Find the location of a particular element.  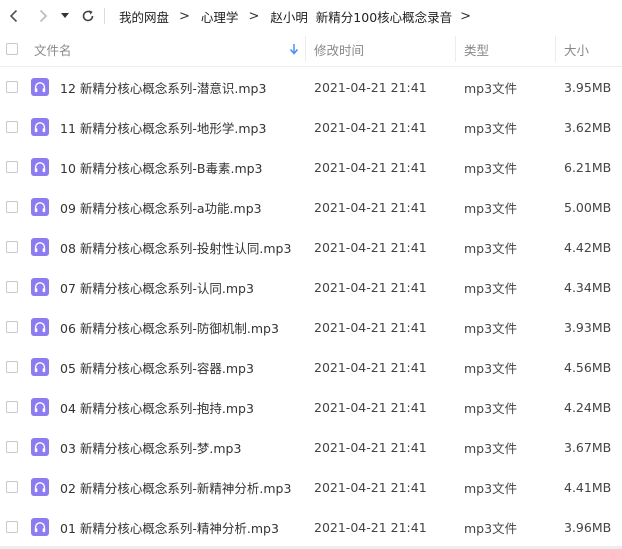

file-size: 3.62MB is located at coordinates (588, 127).